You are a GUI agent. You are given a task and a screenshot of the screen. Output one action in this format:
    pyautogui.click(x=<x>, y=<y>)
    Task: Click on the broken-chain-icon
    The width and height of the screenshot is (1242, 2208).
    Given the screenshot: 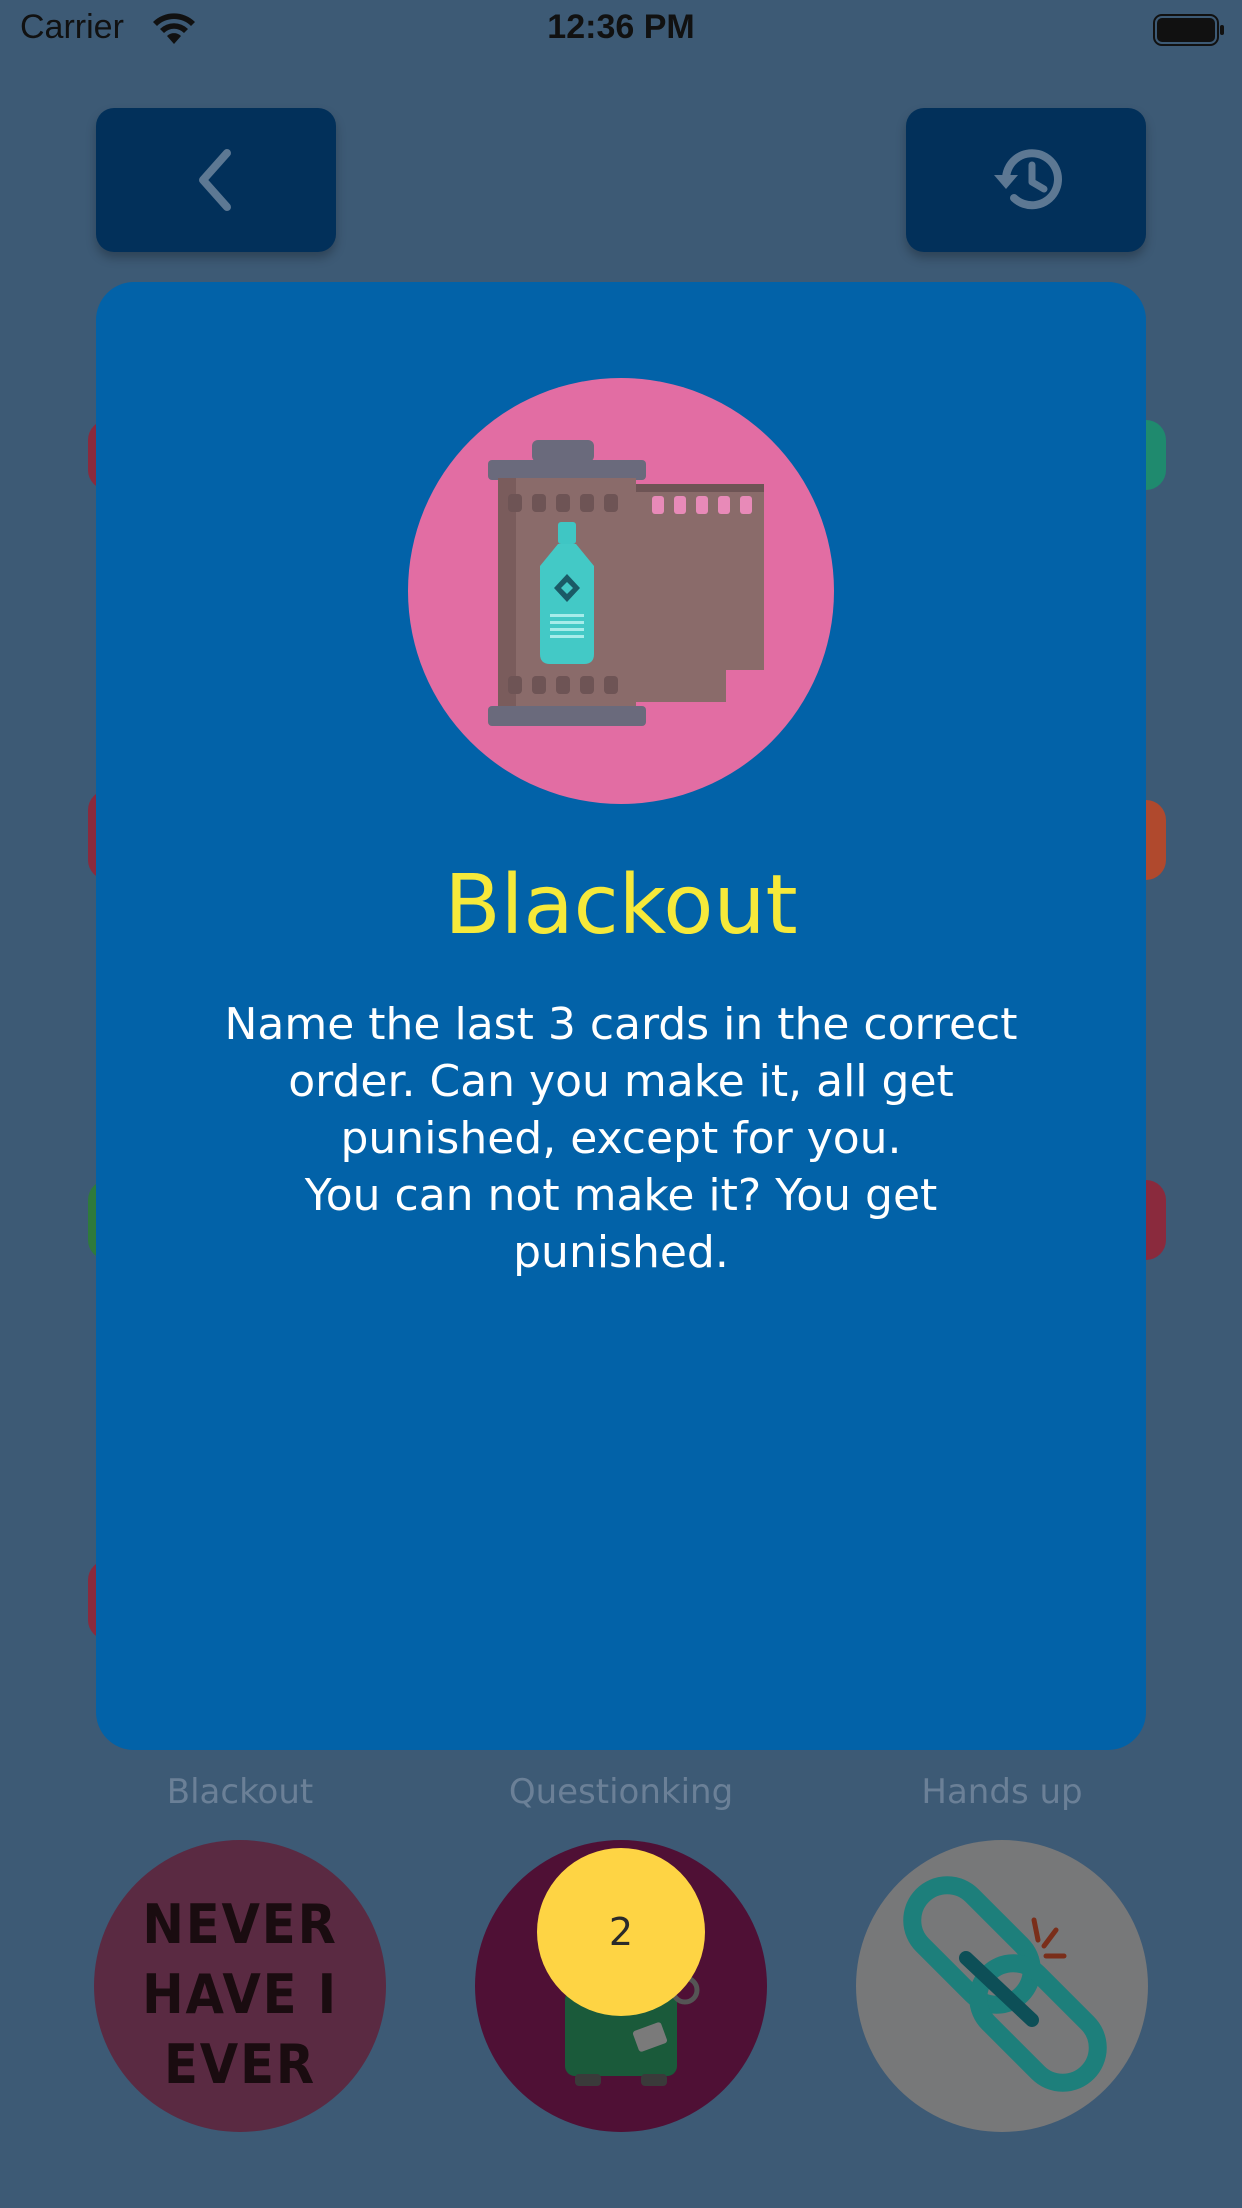 What is the action you would take?
    pyautogui.click(x=1002, y=1986)
    